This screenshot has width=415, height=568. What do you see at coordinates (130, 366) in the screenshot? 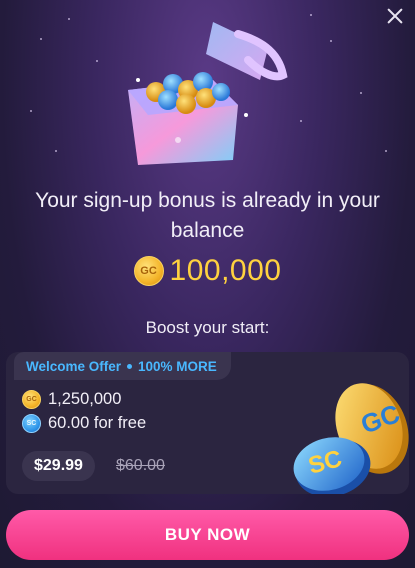
I see `dot-separator-icon` at bounding box center [130, 366].